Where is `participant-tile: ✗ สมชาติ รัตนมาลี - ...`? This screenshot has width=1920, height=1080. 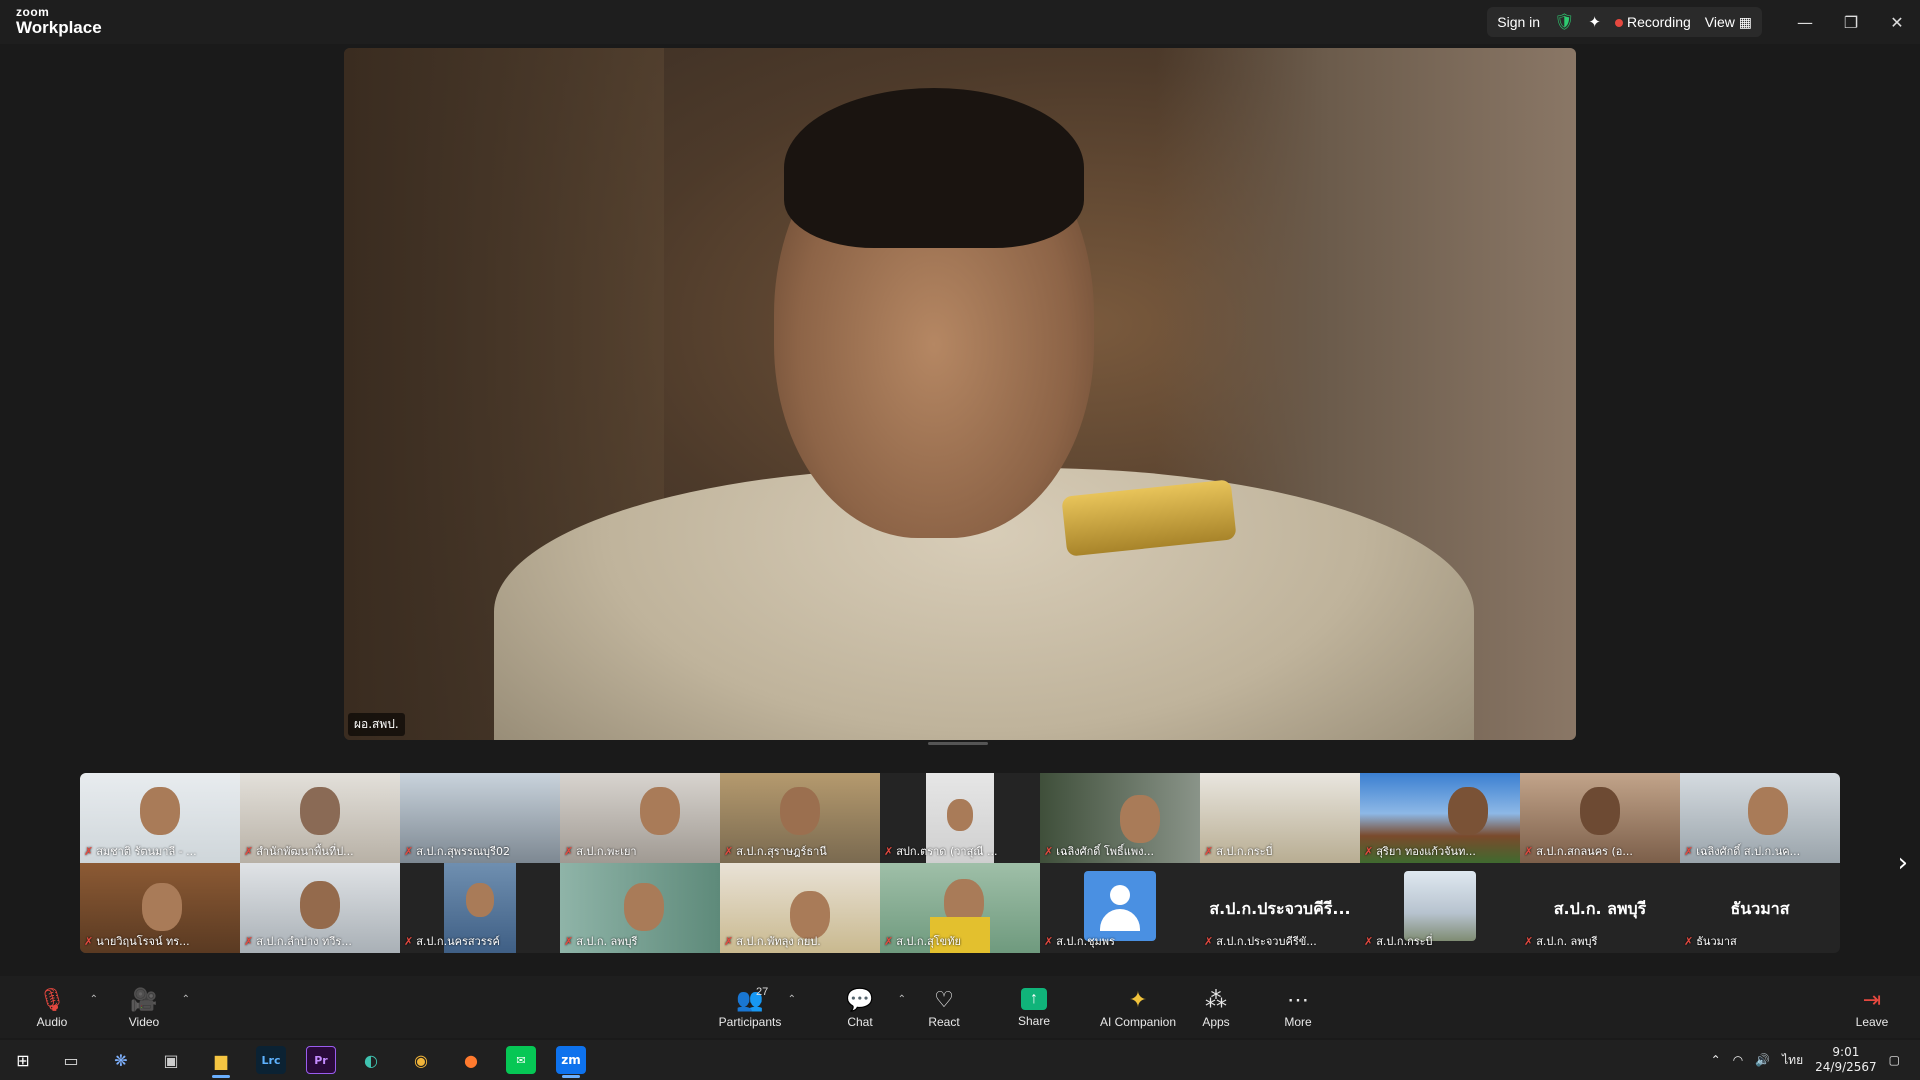
participant-tile: ✗ สมชาติ รัตนมาลี - ... is located at coordinates (160, 818).